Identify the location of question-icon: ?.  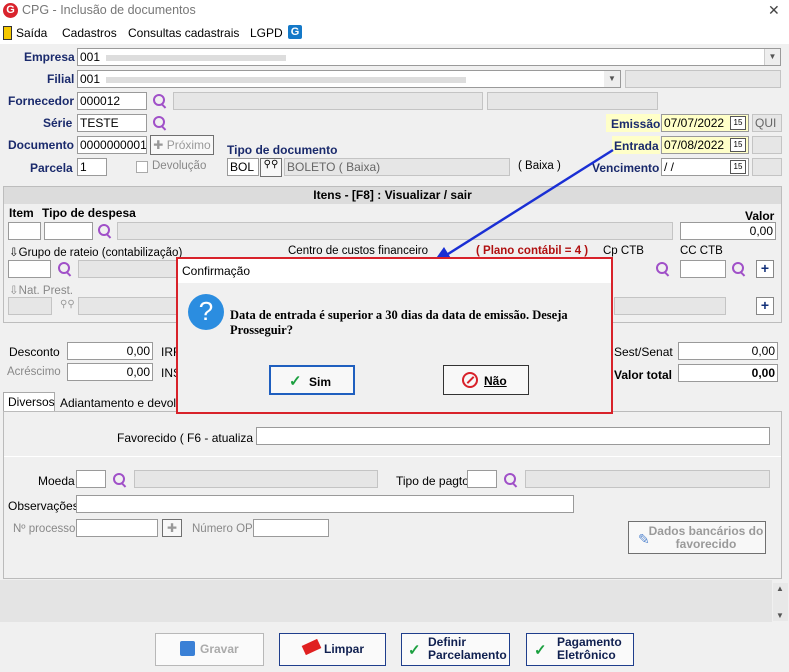
(206, 312).